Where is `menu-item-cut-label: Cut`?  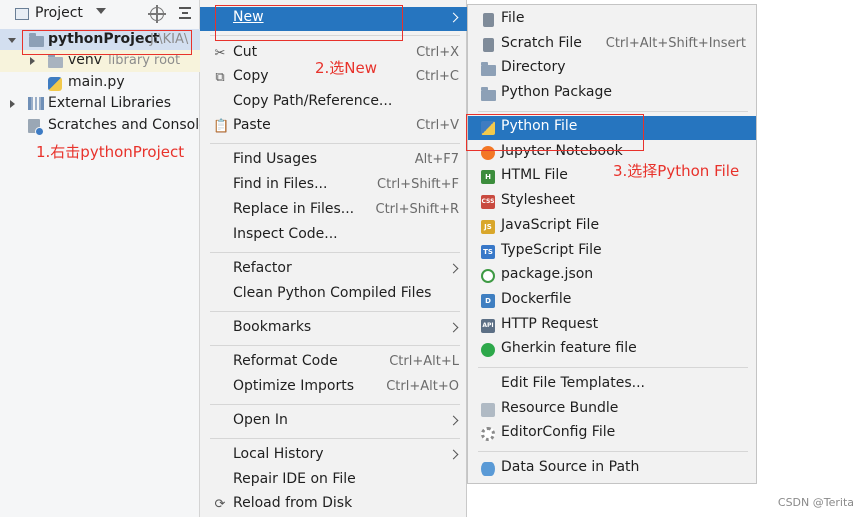 menu-item-cut-label: Cut is located at coordinates (245, 52).